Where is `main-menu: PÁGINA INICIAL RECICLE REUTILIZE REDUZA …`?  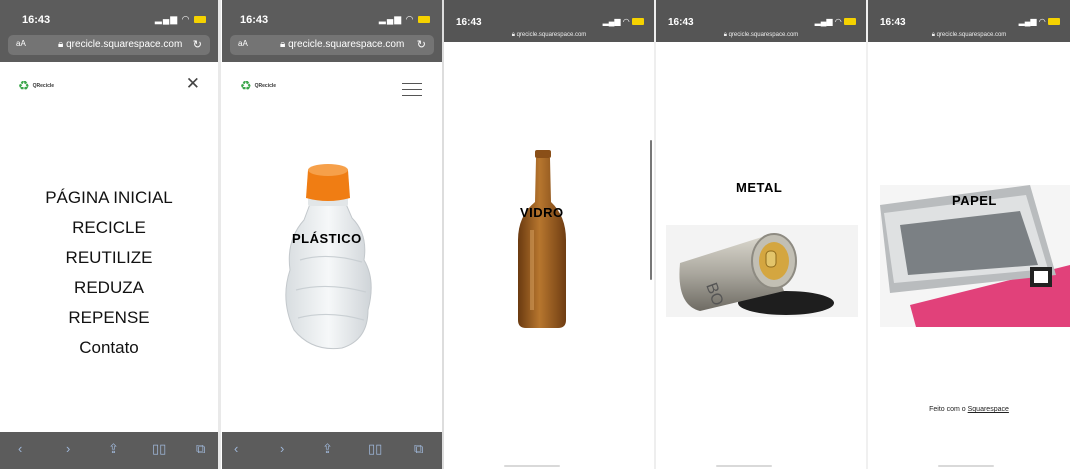
main-menu: PÁGINA INICIAL RECICLE REUTILIZE REDUZA … is located at coordinates (109, 273).